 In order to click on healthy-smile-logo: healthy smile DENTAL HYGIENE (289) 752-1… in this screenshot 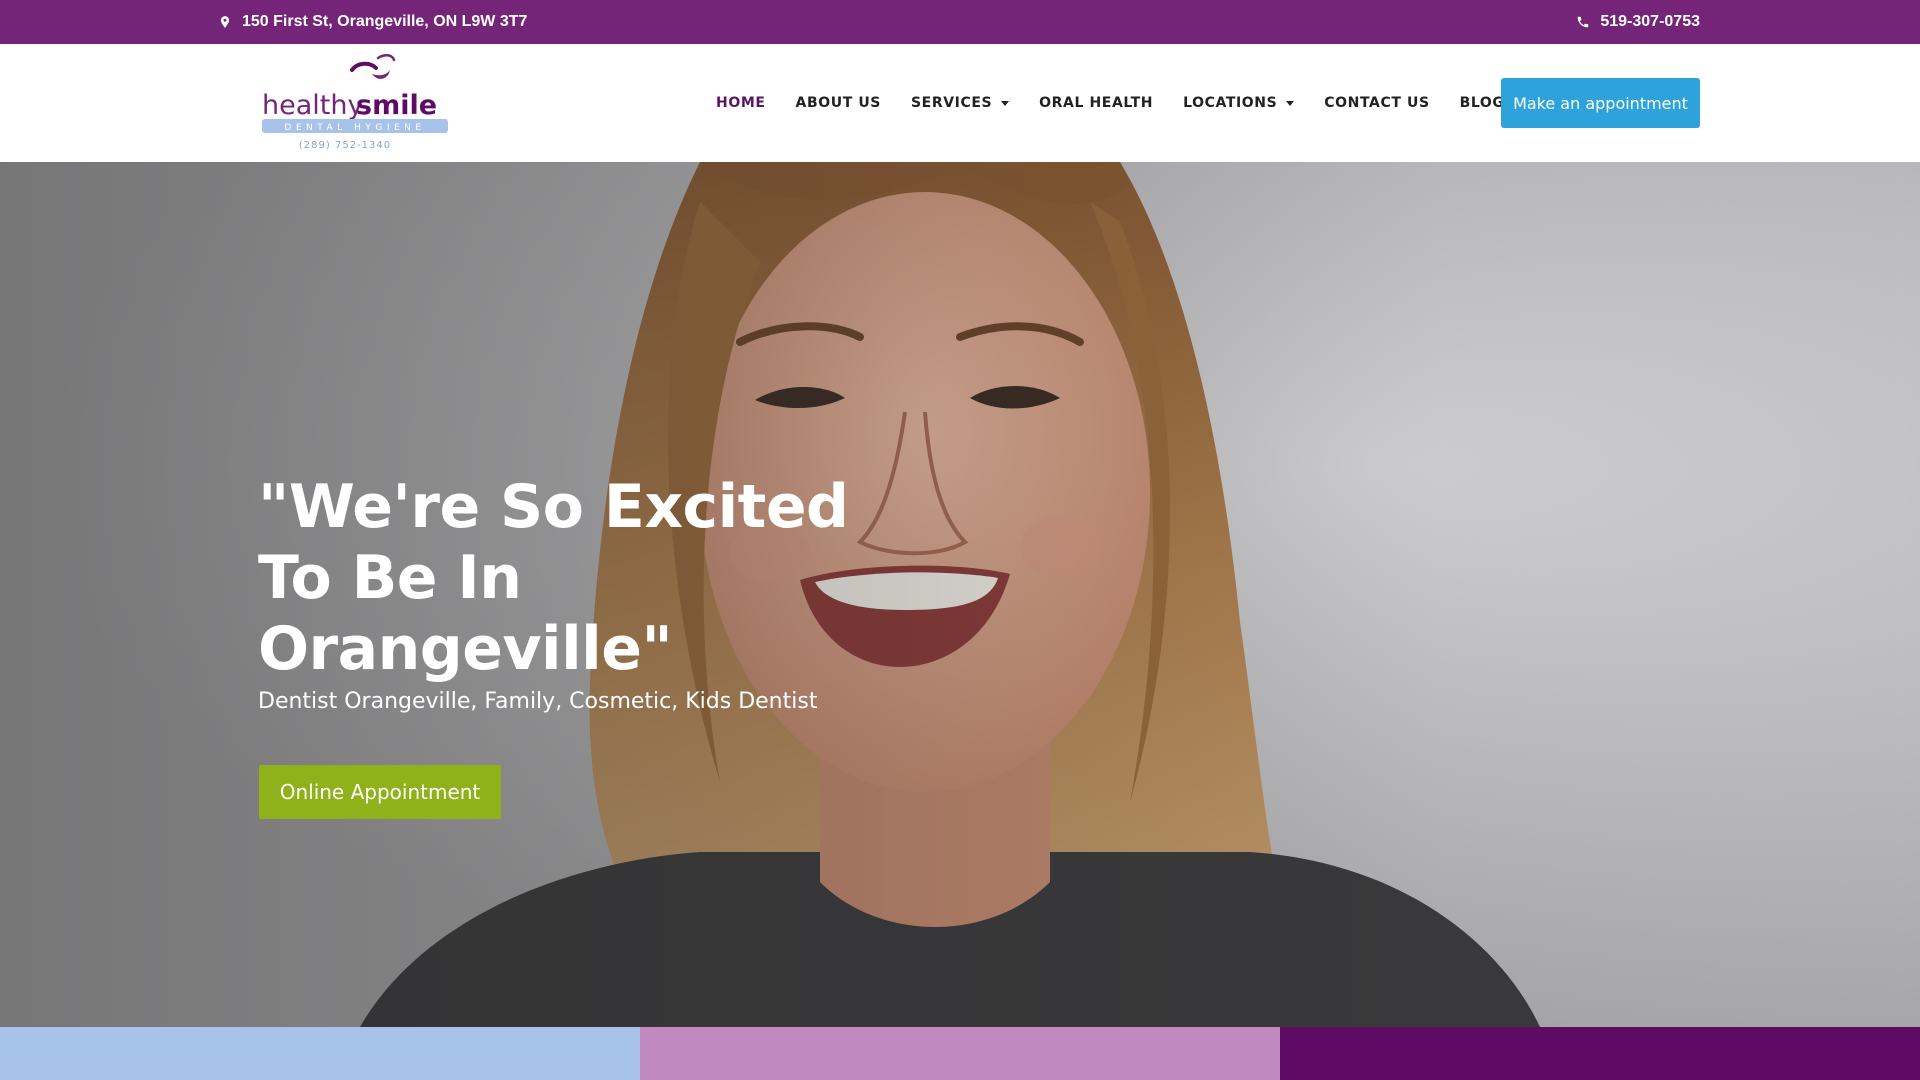, I will do `click(355, 102)`.